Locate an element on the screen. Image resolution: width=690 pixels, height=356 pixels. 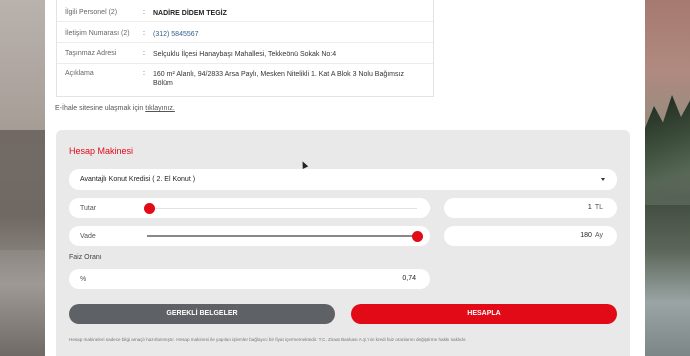
info-row-phone: İletişim Numarası (2) : (312) 5845567 is located at coordinates (245, 32).